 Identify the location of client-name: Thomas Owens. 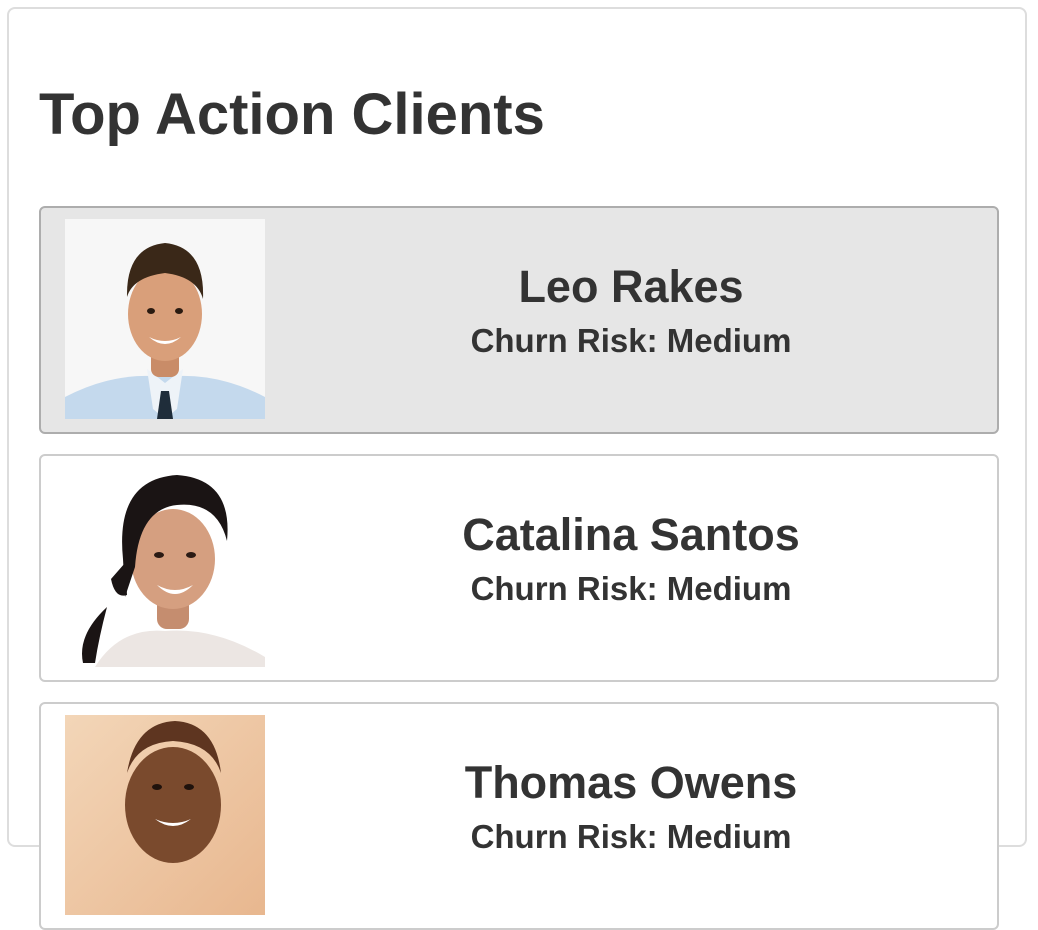
(631, 782).